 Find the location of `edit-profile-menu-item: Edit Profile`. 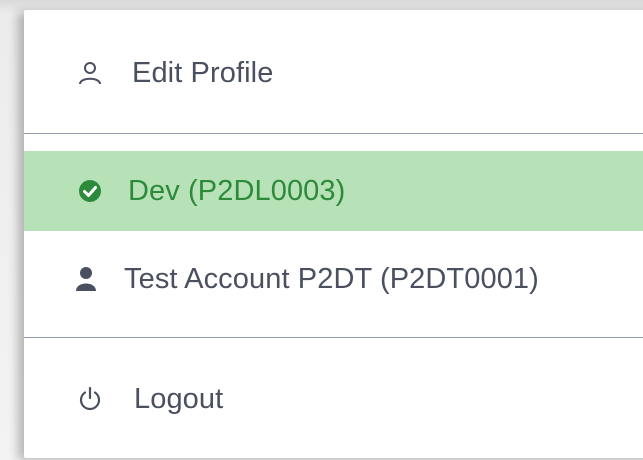

edit-profile-menu-item: Edit Profile is located at coordinates (333, 73).